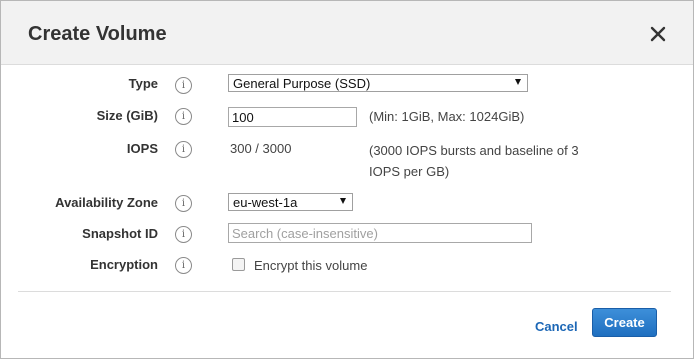 This screenshot has width=694, height=359. I want to click on cancel-button: Cancel, so click(556, 326).